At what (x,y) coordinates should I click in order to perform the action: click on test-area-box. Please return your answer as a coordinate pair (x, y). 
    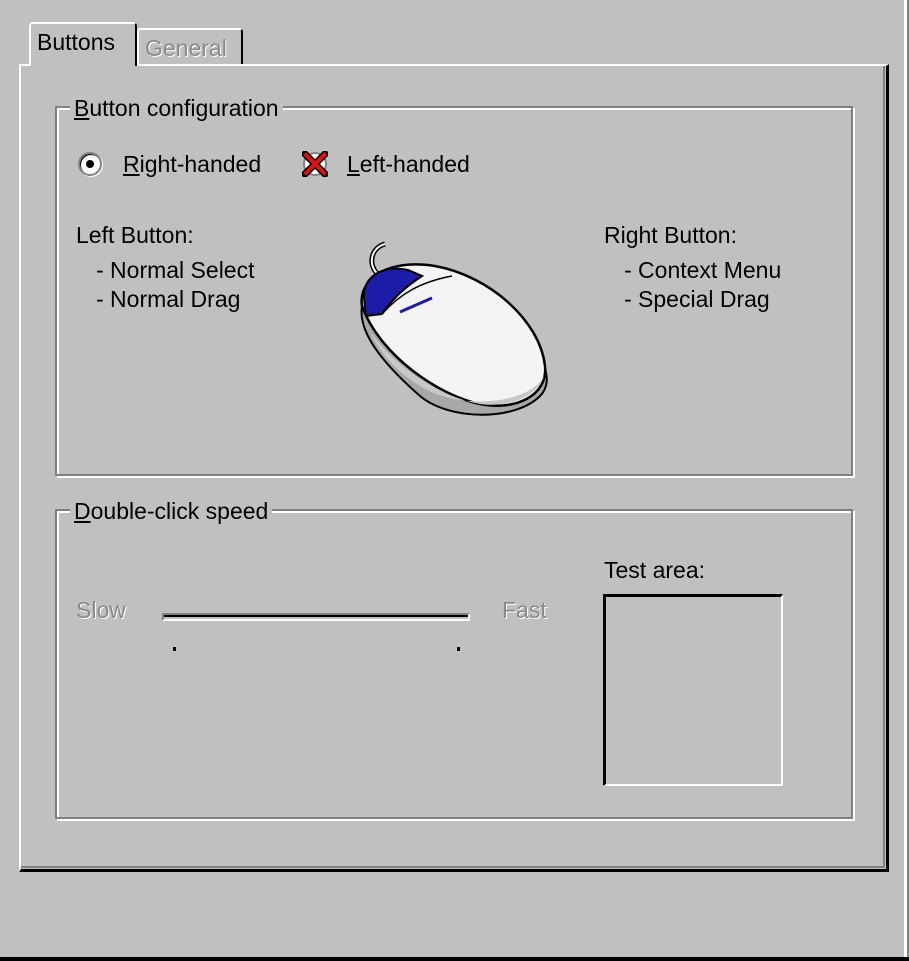
    Looking at the image, I should click on (693, 690).